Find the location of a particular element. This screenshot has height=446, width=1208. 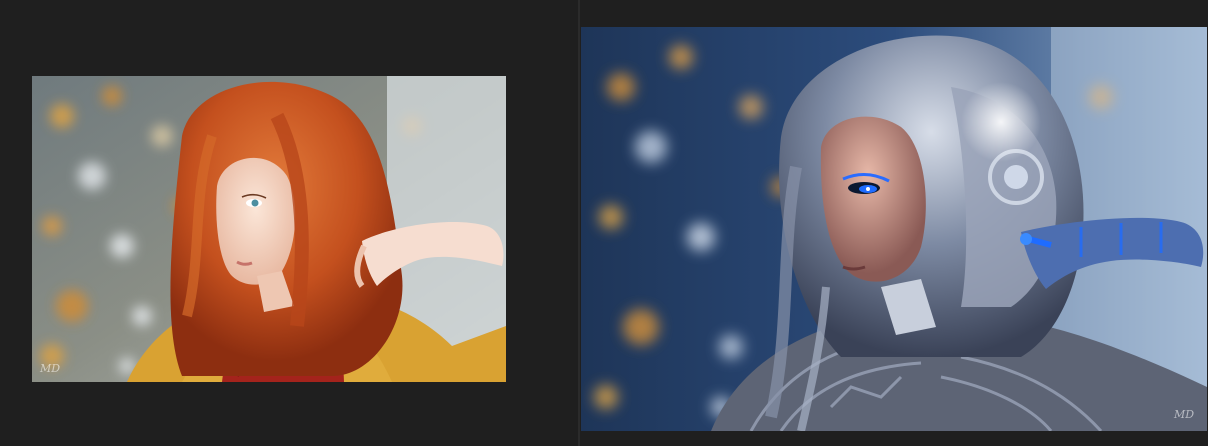

right-watermark: MD is located at coordinates (1184, 414).